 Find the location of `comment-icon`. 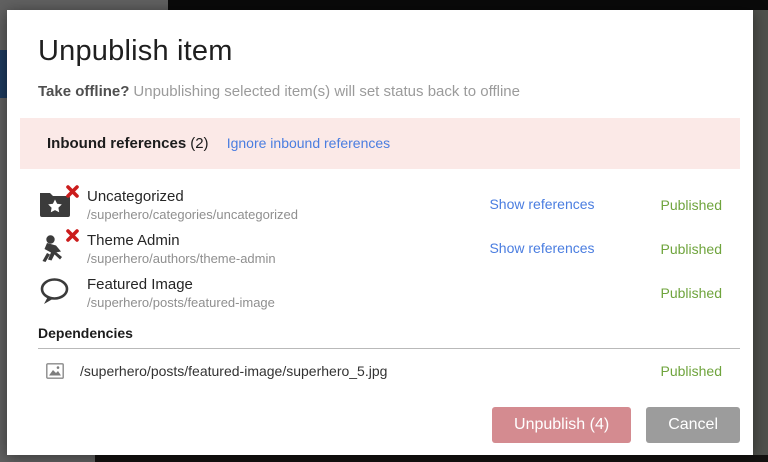

comment-icon is located at coordinates (55, 293).